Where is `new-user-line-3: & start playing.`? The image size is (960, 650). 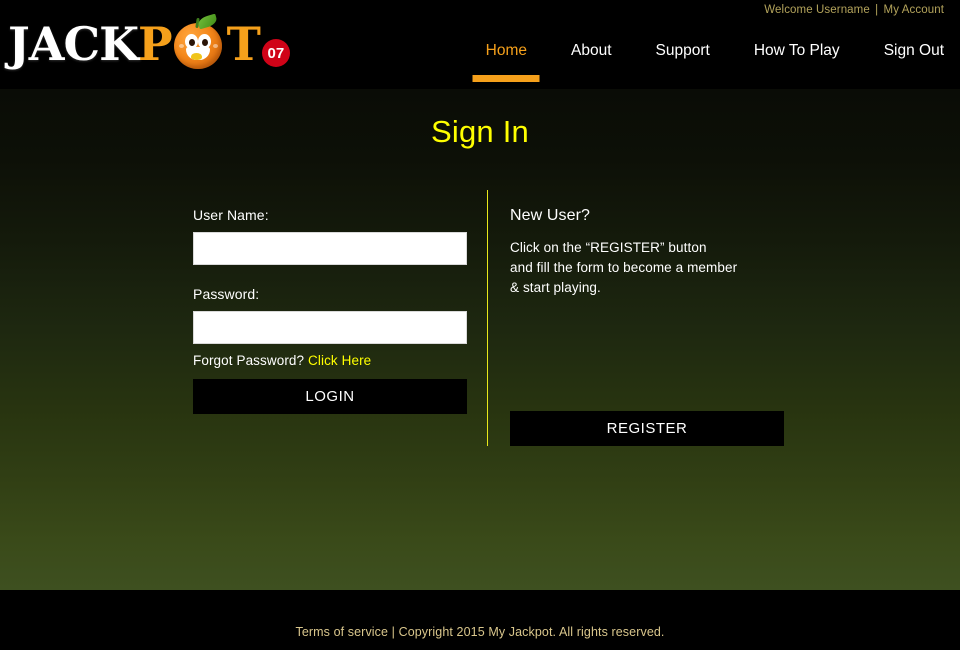 new-user-line-3: & start playing. is located at coordinates (555, 287).